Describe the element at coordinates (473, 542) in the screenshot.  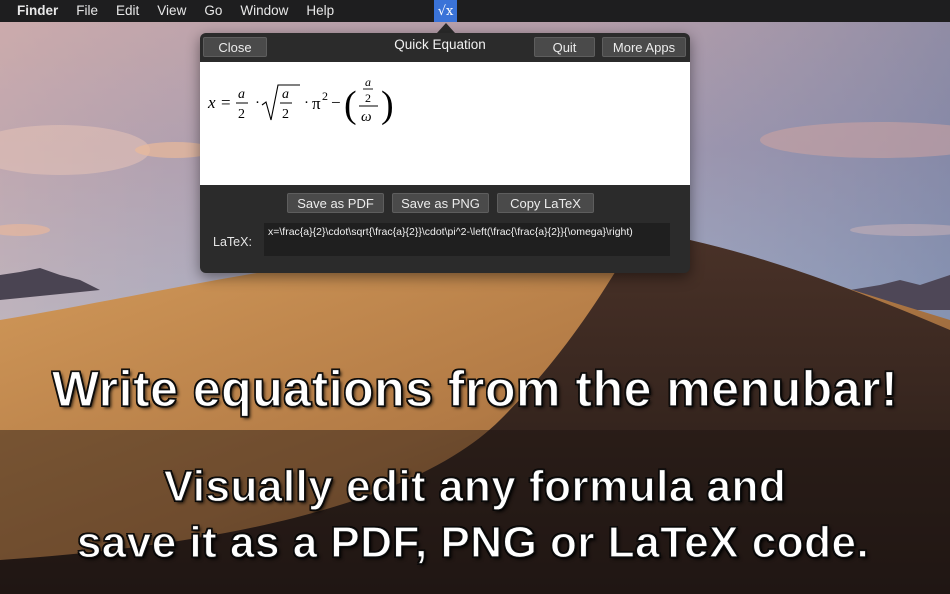
I see `subline-2: save it as a PDF, PNG or LaTeX code.` at that location.